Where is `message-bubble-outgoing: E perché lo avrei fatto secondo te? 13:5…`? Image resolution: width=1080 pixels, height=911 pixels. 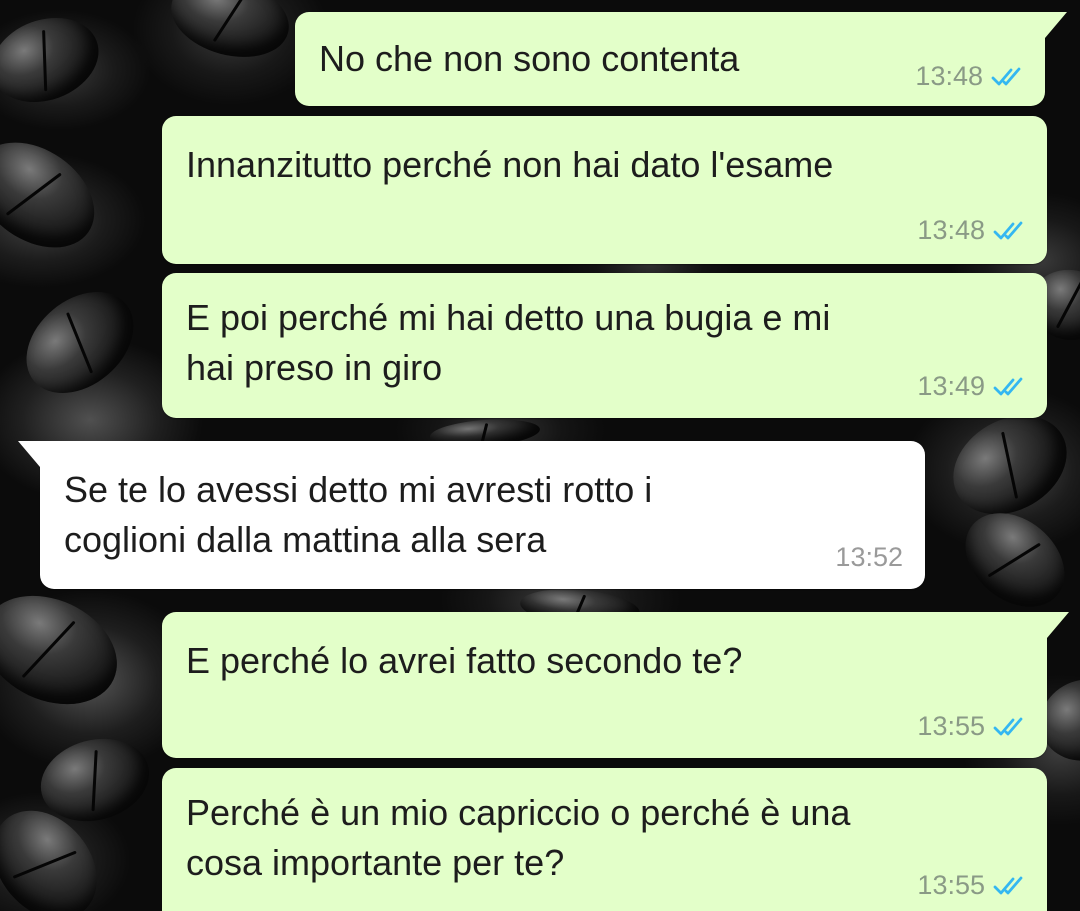
message-bubble-outgoing: E perché lo avrei fatto secondo te? 13:5… is located at coordinates (615, 685).